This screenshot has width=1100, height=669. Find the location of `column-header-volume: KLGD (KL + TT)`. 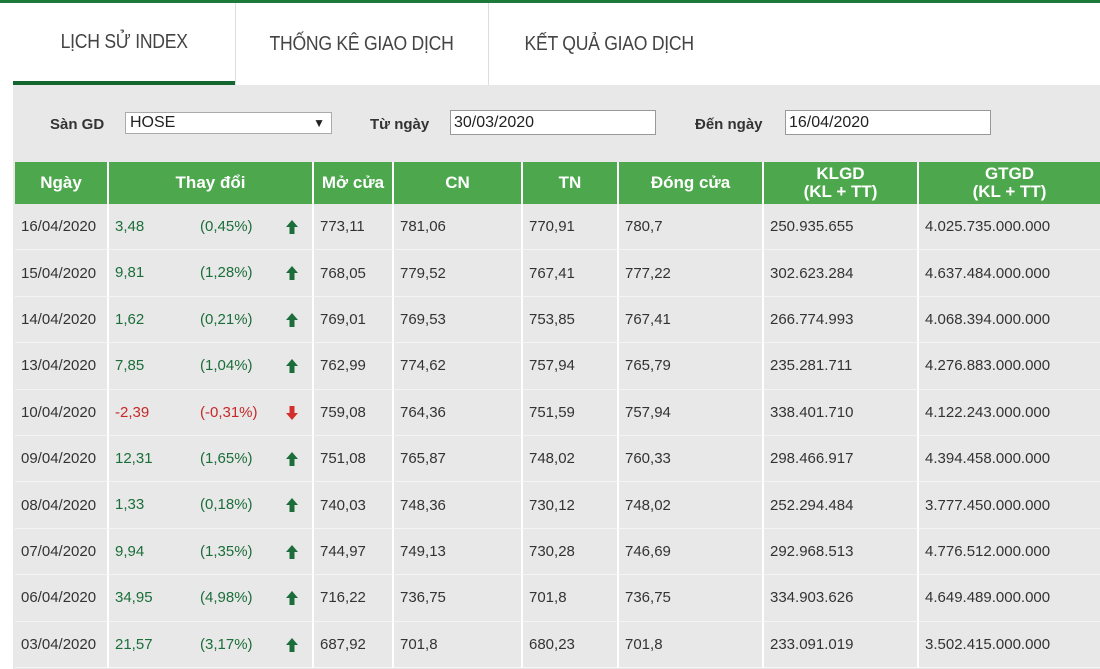

column-header-volume: KLGD (KL + TT) is located at coordinates (841, 183).